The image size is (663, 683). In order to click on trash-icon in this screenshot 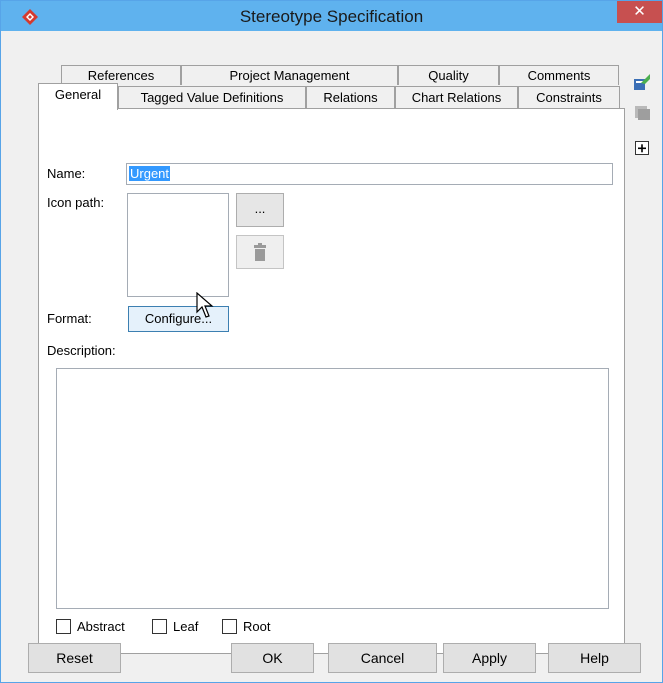, I will do `click(260, 252)`.